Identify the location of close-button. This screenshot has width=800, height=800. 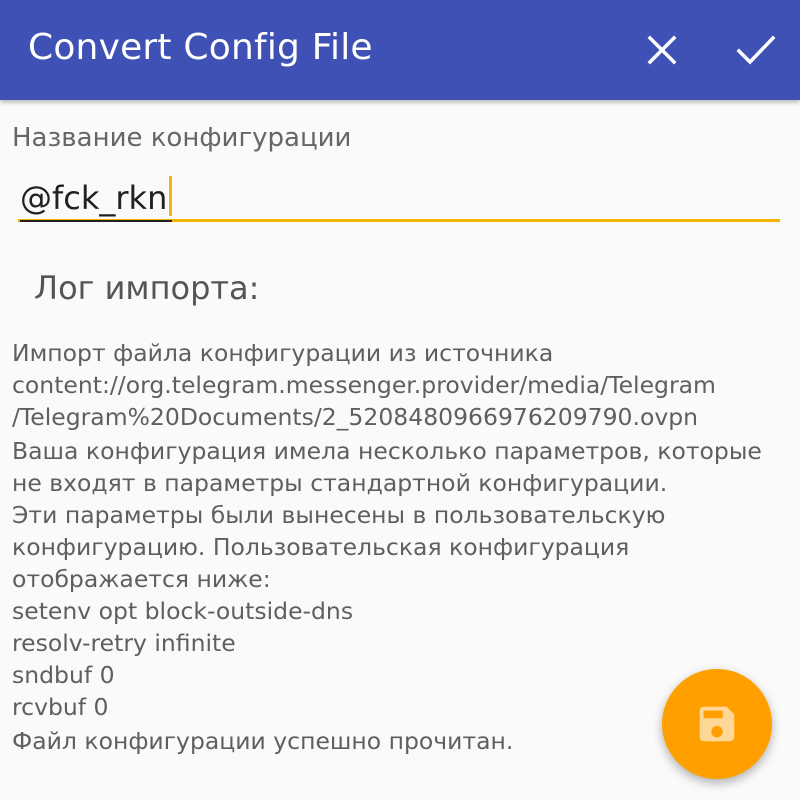
(662, 50).